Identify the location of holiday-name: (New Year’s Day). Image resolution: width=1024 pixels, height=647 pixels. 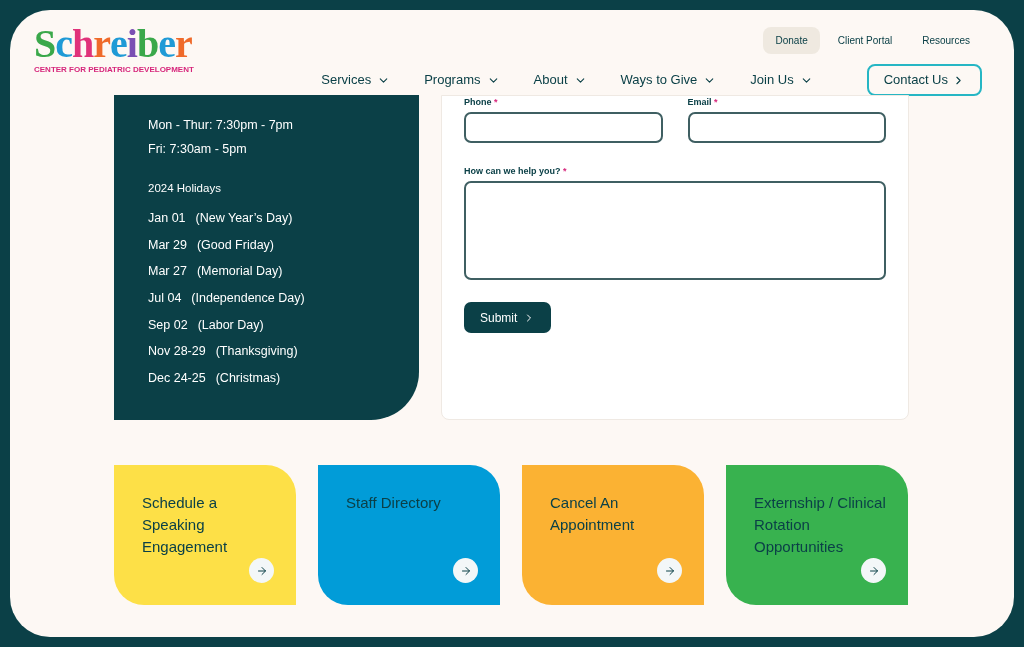
(244, 219).